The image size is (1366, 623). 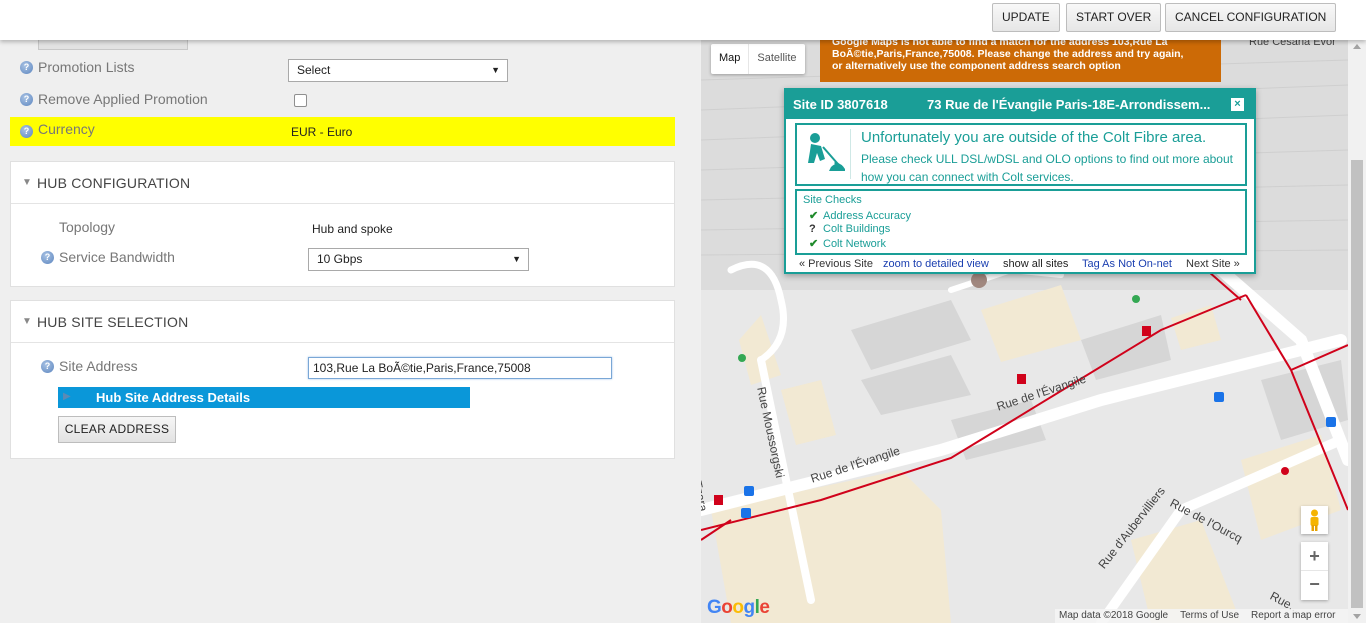 I want to click on scroll-down-arrow-icon, so click(x=1357, y=616).